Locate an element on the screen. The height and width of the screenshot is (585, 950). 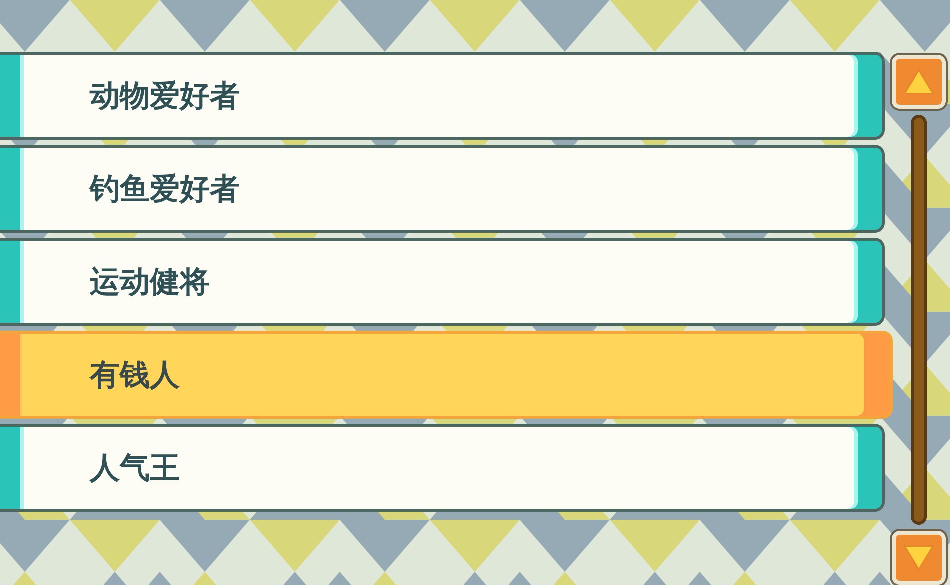
scroll-down-button is located at coordinates (919, 558).